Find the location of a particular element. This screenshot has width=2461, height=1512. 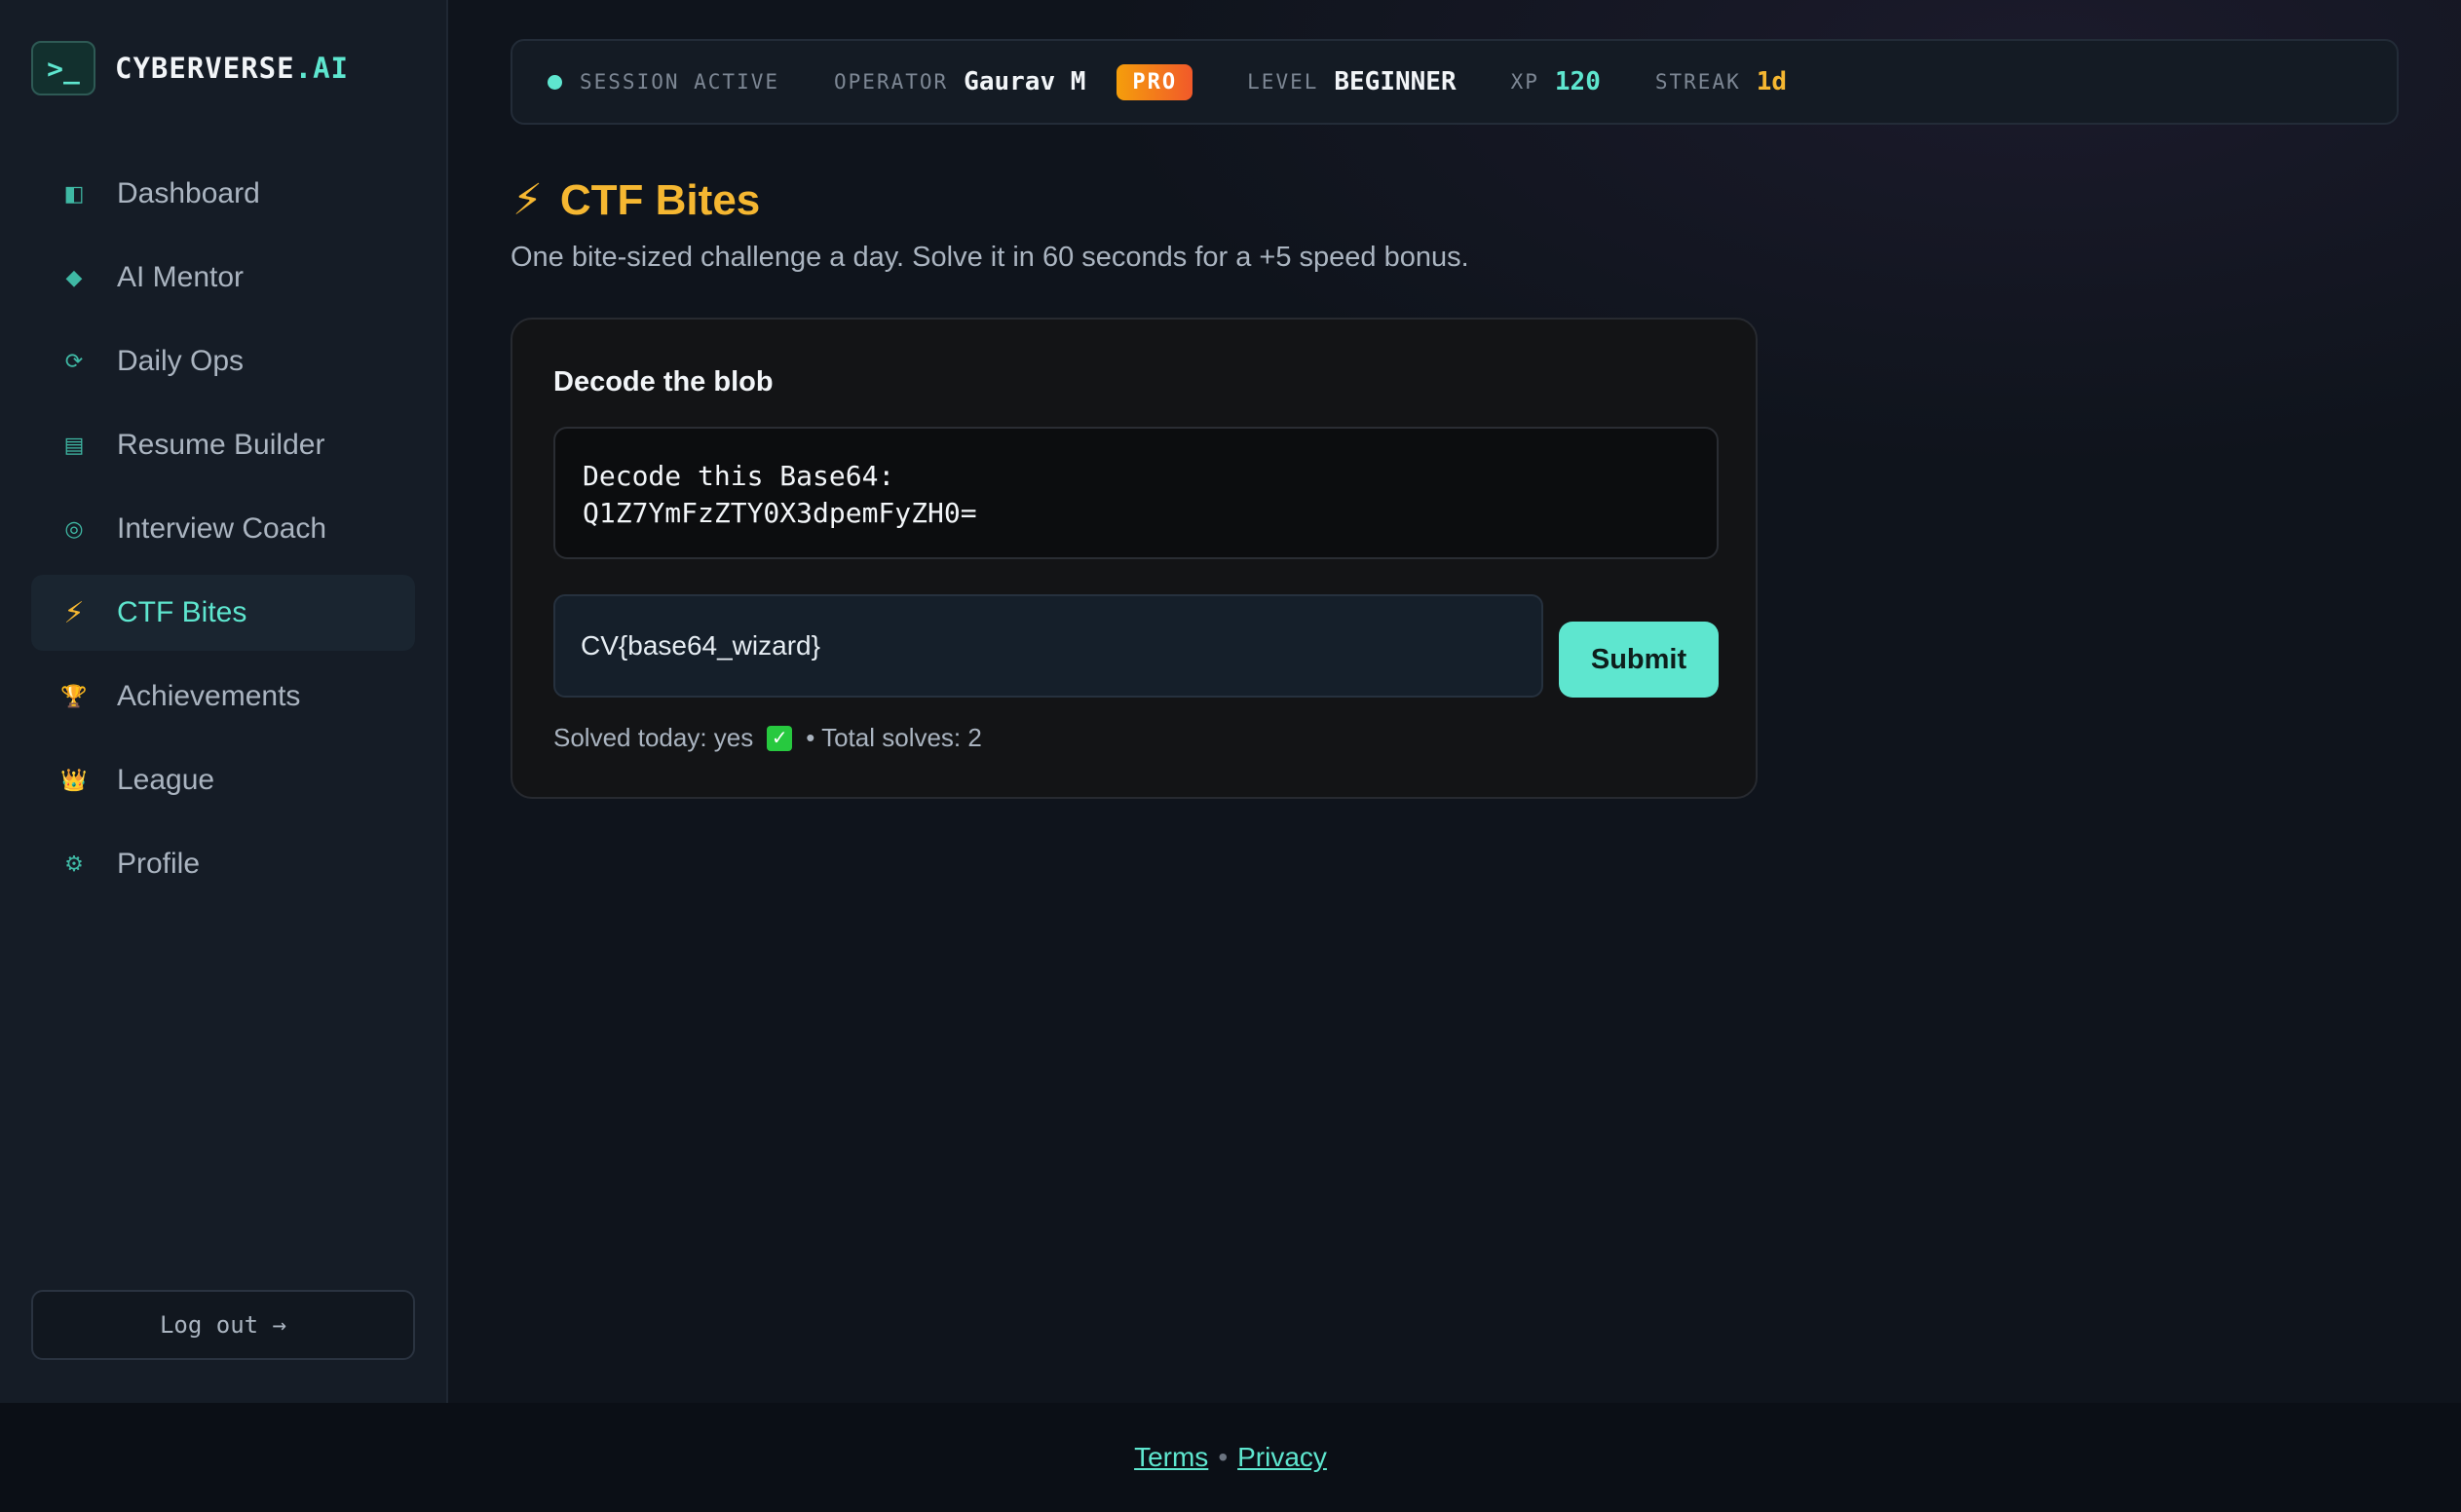

diamond-icon: ◆ is located at coordinates (74, 277).